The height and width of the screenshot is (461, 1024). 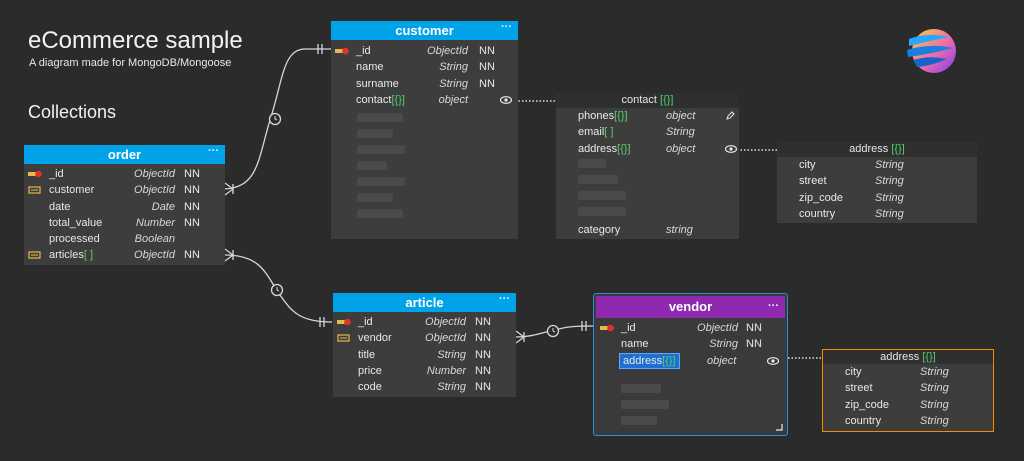 I want to click on field-type: Boolean, so click(x=154, y=239).